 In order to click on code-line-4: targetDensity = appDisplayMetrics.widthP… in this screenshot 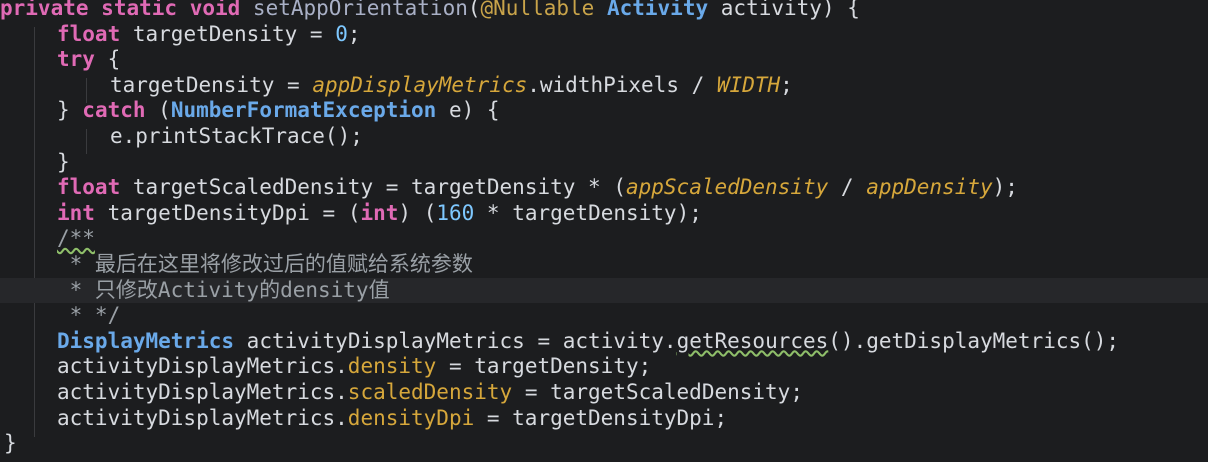, I will do `click(604, 86)`.